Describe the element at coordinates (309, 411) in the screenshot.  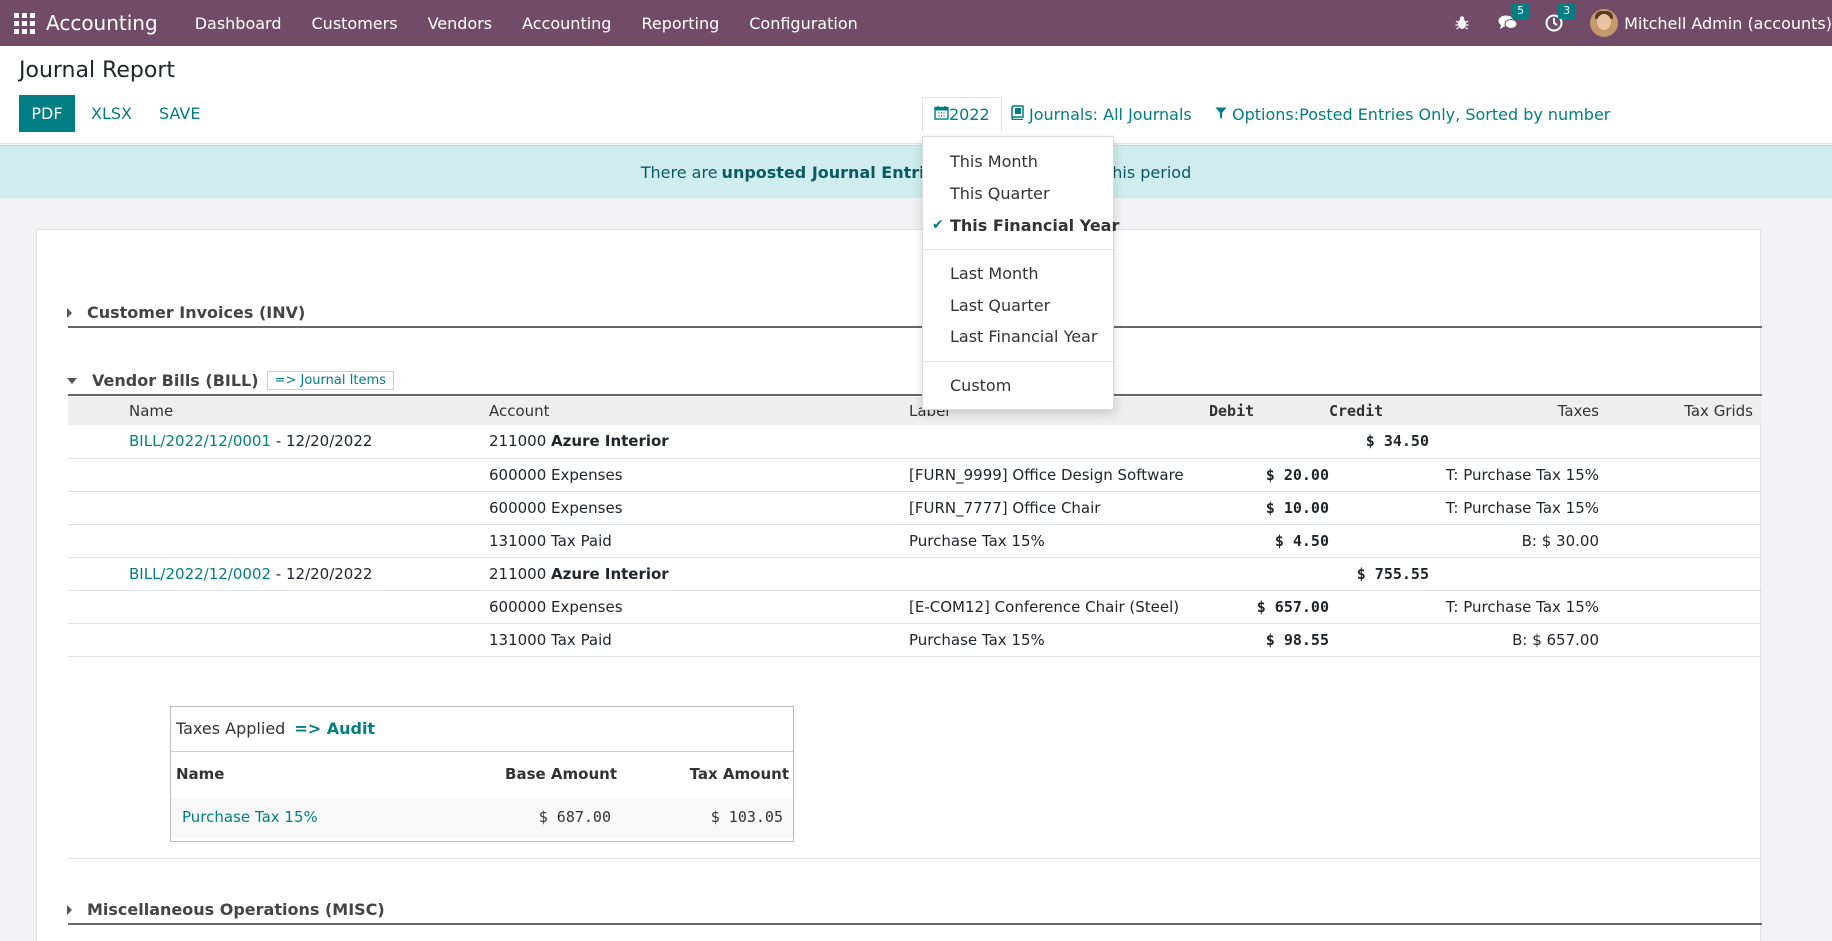
I see `col-name: Name` at that location.